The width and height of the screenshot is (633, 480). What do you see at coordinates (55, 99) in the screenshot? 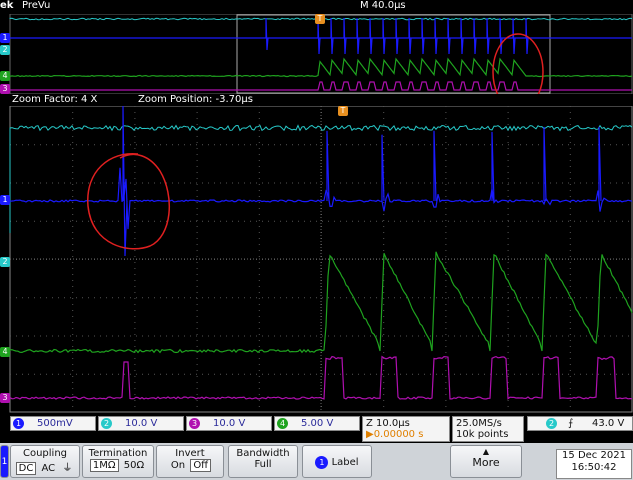
I see `zoom-factor: Zoom Factor: 4 X` at bounding box center [55, 99].